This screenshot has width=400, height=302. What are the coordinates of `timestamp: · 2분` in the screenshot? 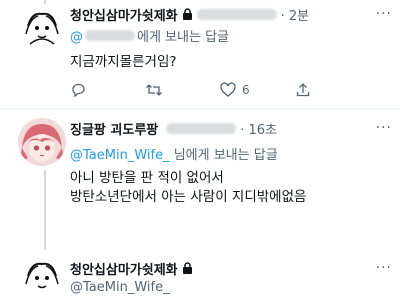 It's located at (295, 14).